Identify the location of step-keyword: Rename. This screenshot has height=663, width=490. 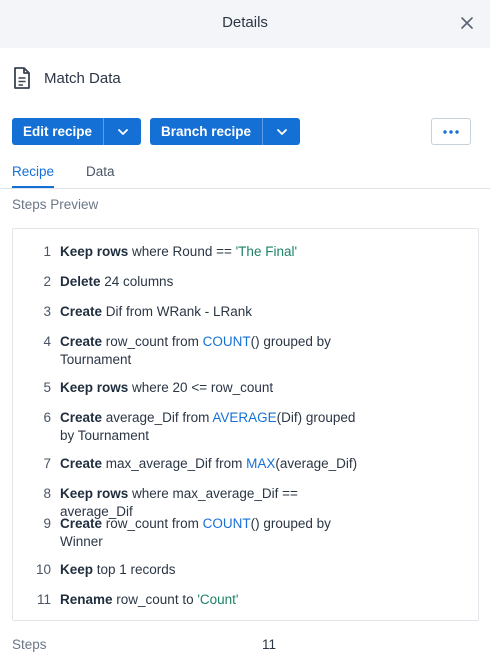
(86, 599).